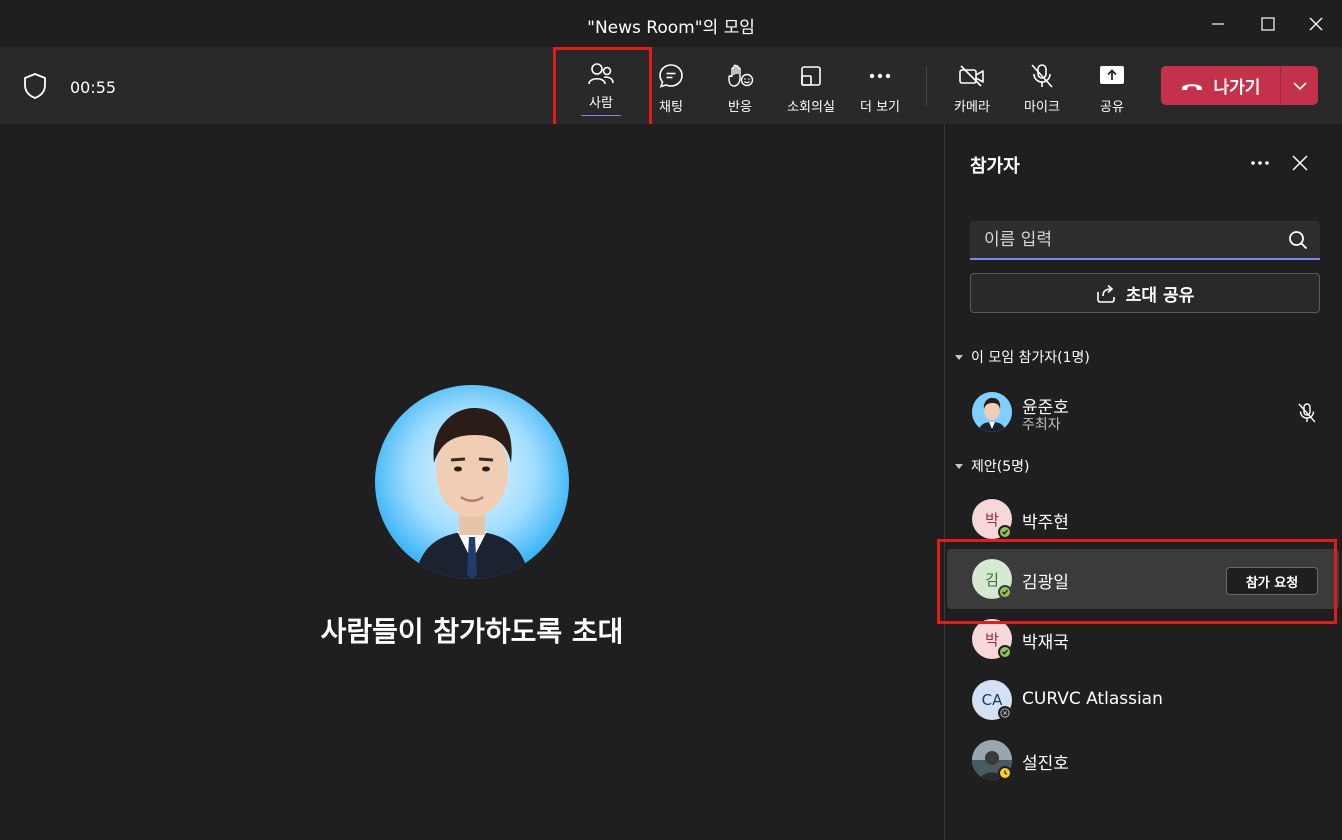  Describe the element at coordinates (1000, 467) in the screenshot. I see `suggestions-header-label: 제안(5명)` at that location.